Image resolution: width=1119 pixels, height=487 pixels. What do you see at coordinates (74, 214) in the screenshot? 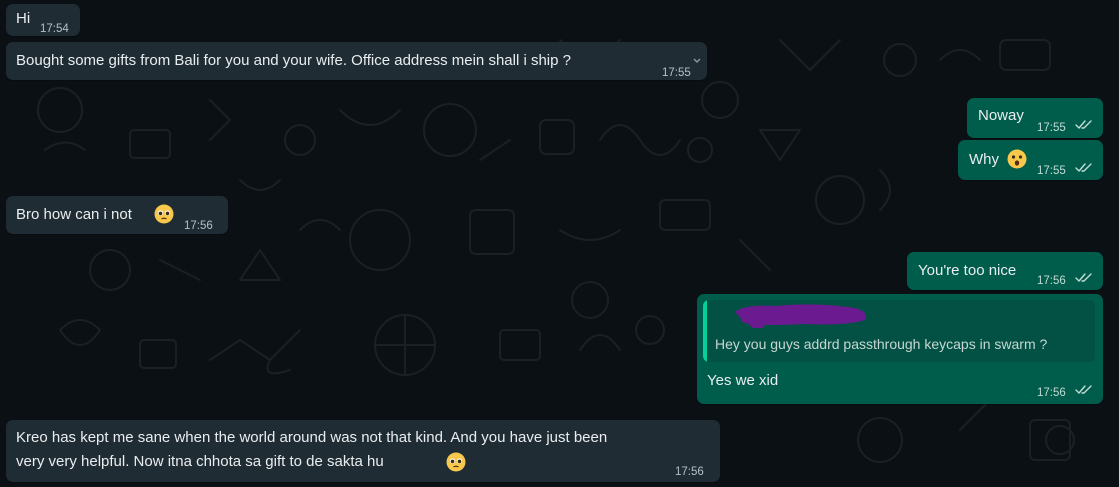
I see `message-text: Bro how can i not` at bounding box center [74, 214].